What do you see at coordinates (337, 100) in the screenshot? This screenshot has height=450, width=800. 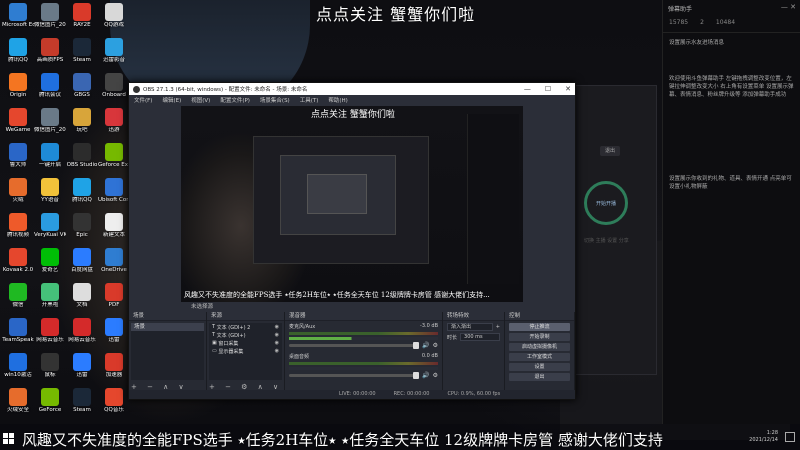 I see `menu-help: 帮助(H)` at bounding box center [337, 100].